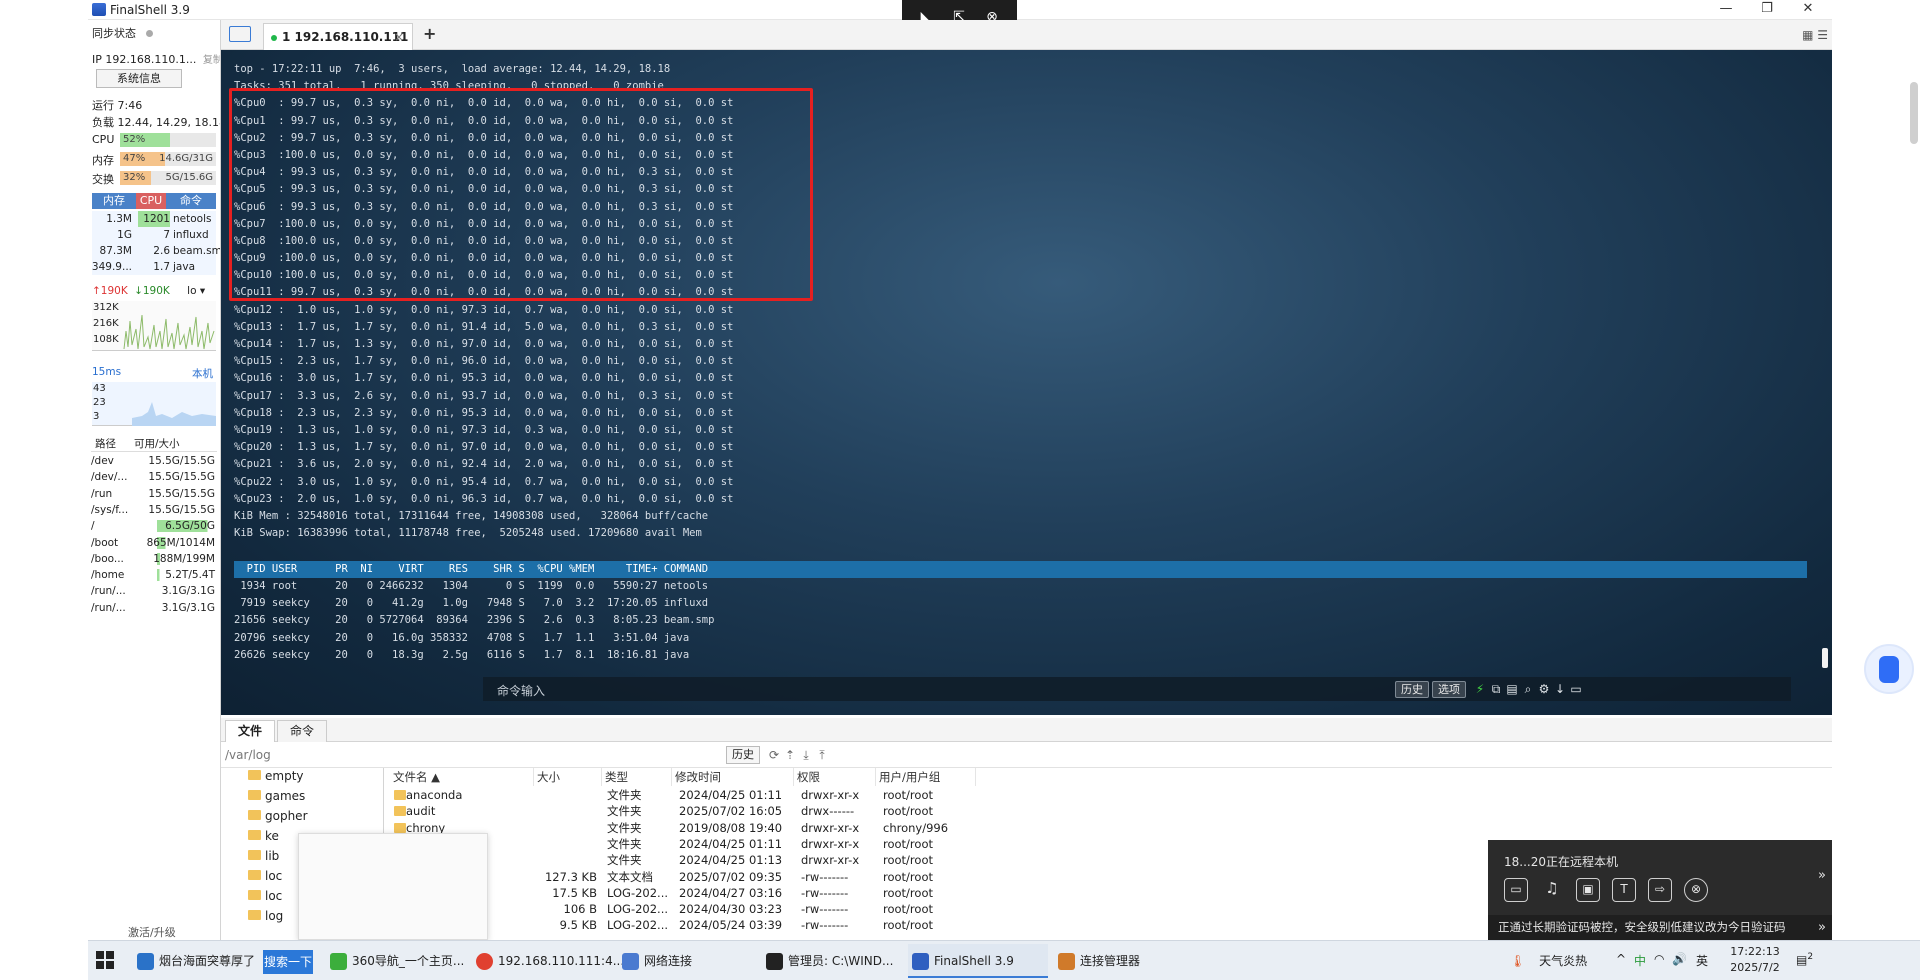  What do you see at coordinates (265, 916) in the screenshot?
I see `tree-node: log` at bounding box center [265, 916].